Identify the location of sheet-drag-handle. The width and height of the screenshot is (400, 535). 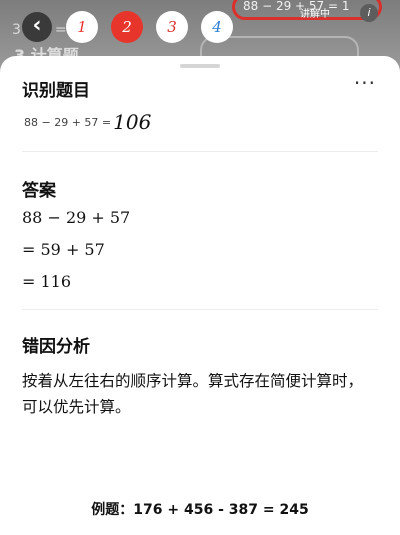
(200, 66).